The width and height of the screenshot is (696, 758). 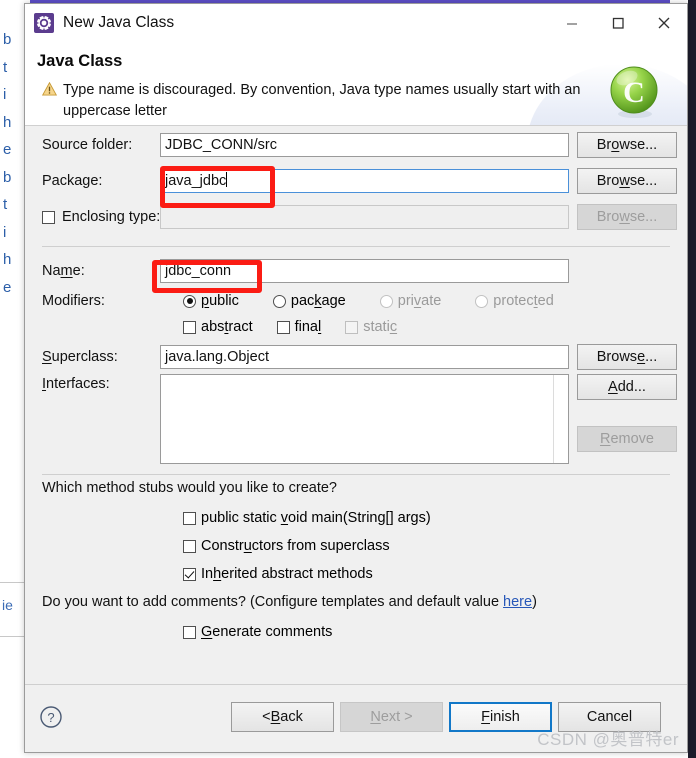 What do you see at coordinates (111, 217) in the screenshot?
I see `enclosing-type-label: Enclosing type:` at bounding box center [111, 217].